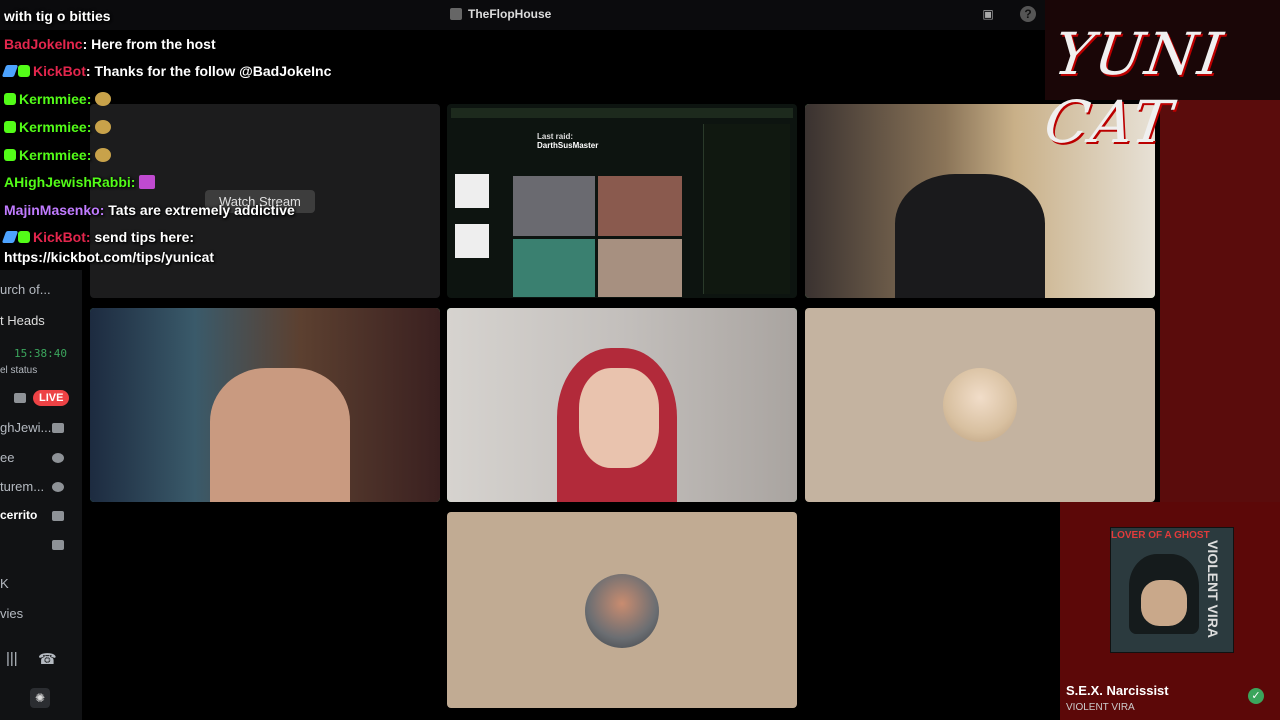  Describe the element at coordinates (568, 145) in the screenshot. I see `last-raid-name: DarthSusMaster` at that location.